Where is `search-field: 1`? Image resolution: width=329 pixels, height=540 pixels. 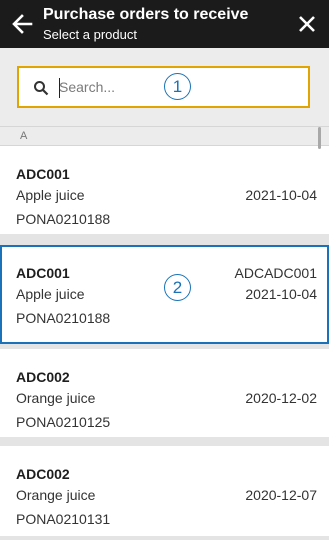
search-field: 1 is located at coordinates (163, 87).